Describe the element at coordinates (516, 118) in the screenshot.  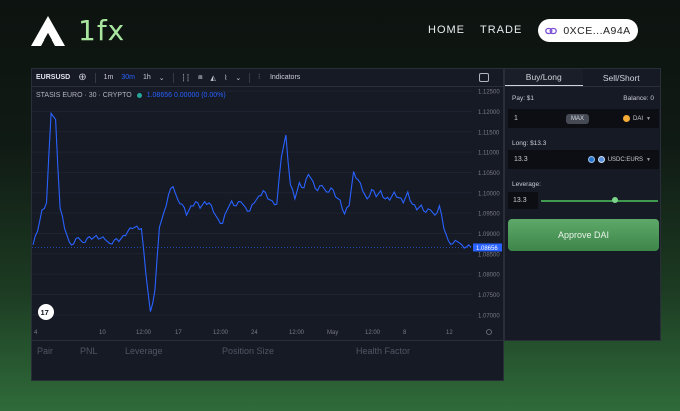
I see `pay-amount-input: 1` at that location.